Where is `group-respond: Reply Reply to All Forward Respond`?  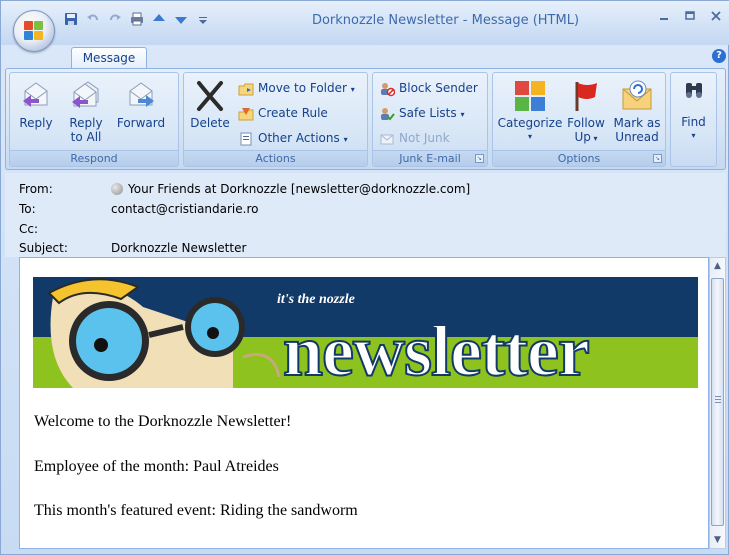 group-respond: Reply Reply to All Forward Respond is located at coordinates (94, 119).